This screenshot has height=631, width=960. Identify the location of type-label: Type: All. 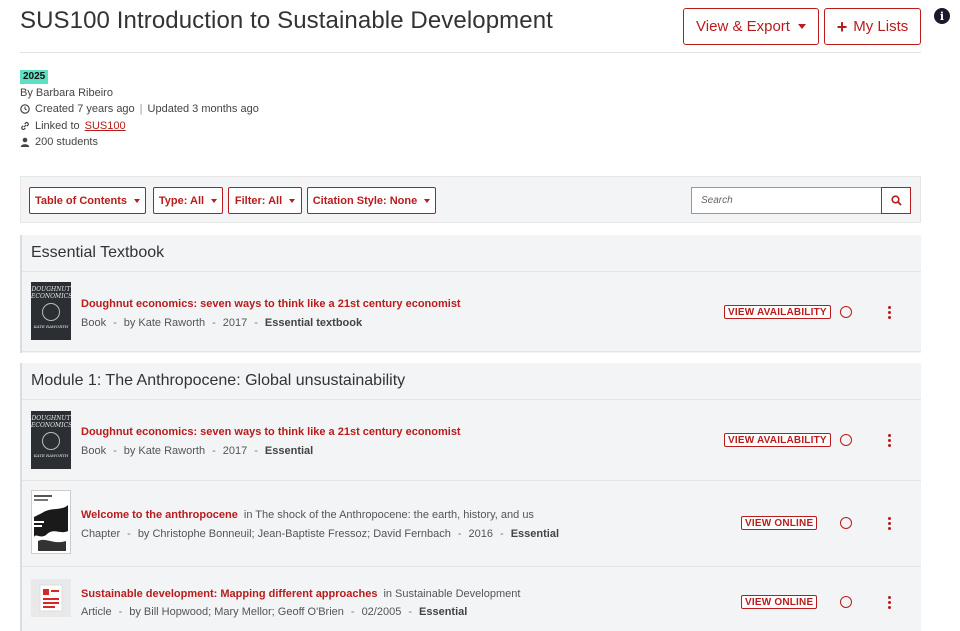
(181, 200).